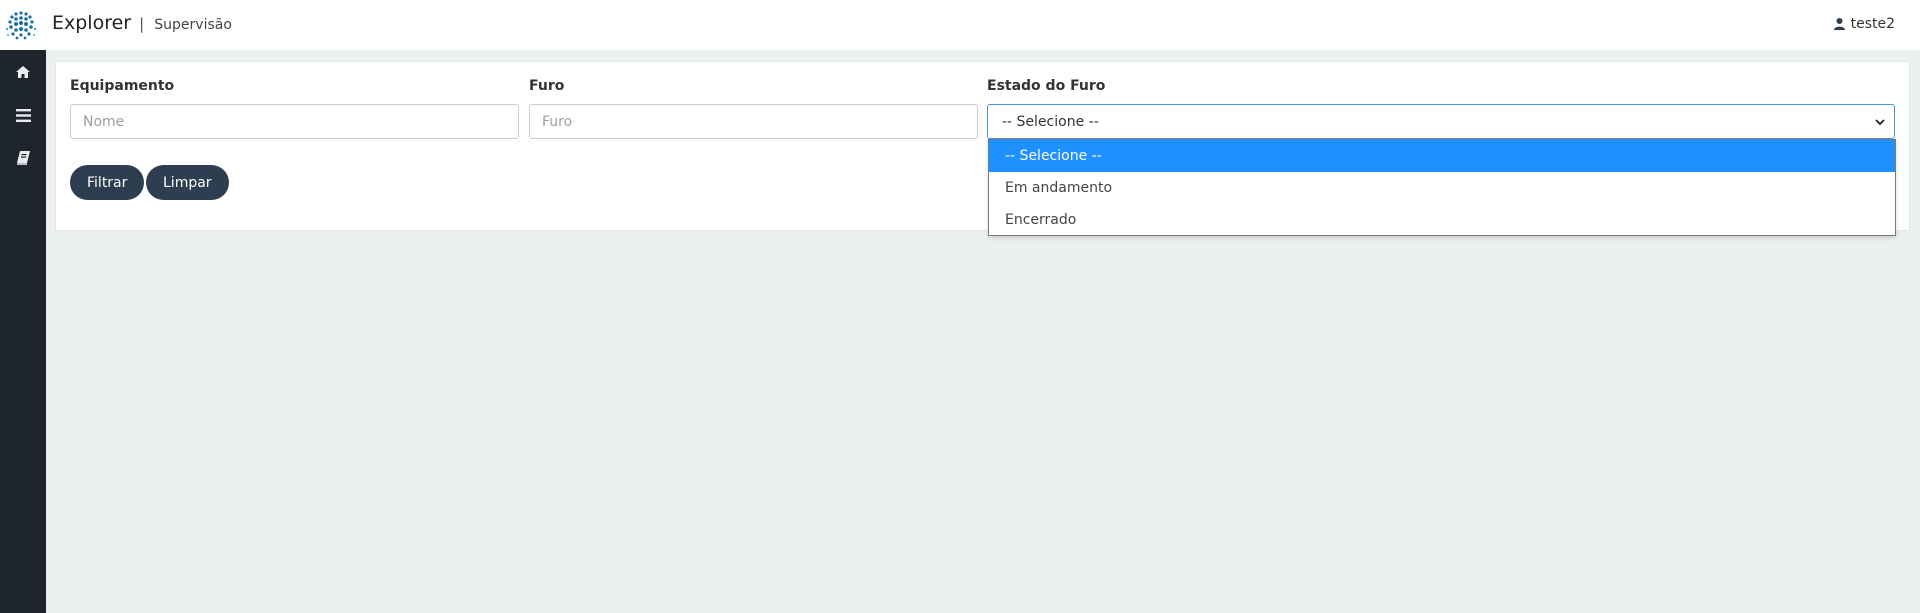  Describe the element at coordinates (92, 23) in the screenshot. I see `brand-title: Explorer` at that location.